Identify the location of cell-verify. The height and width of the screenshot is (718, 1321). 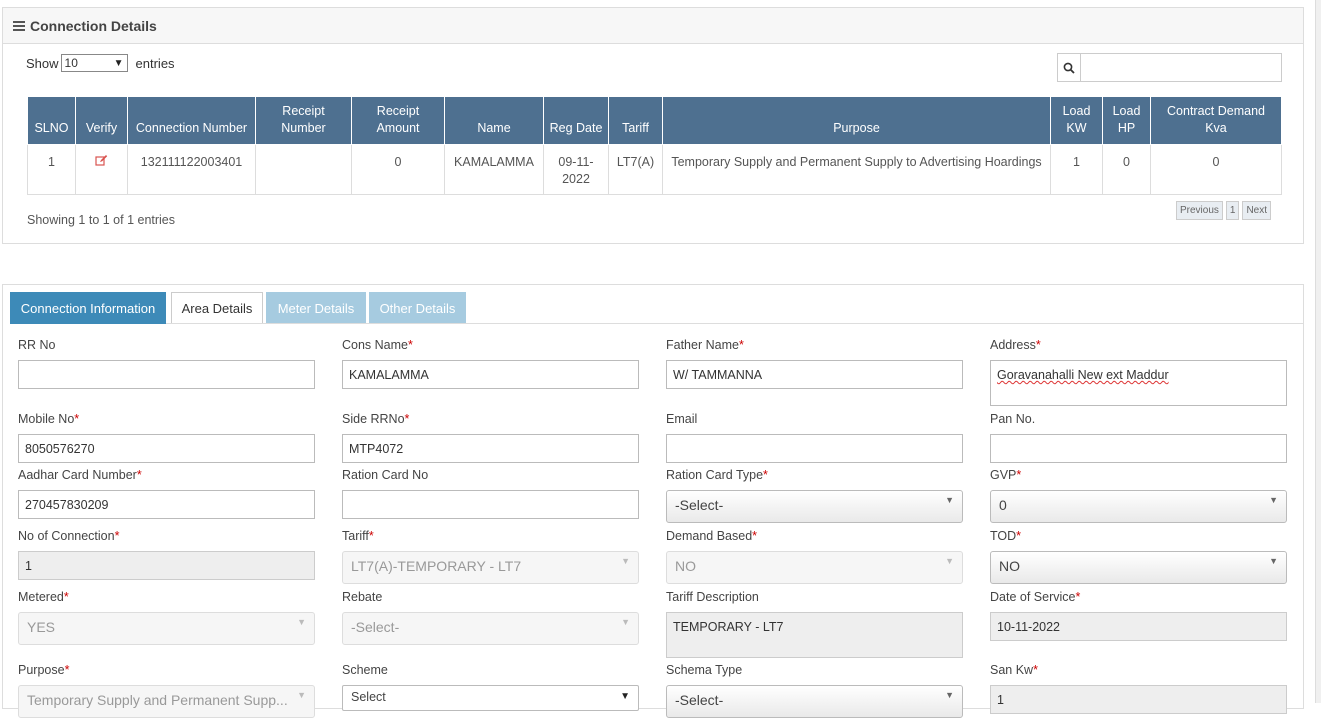
(101, 169).